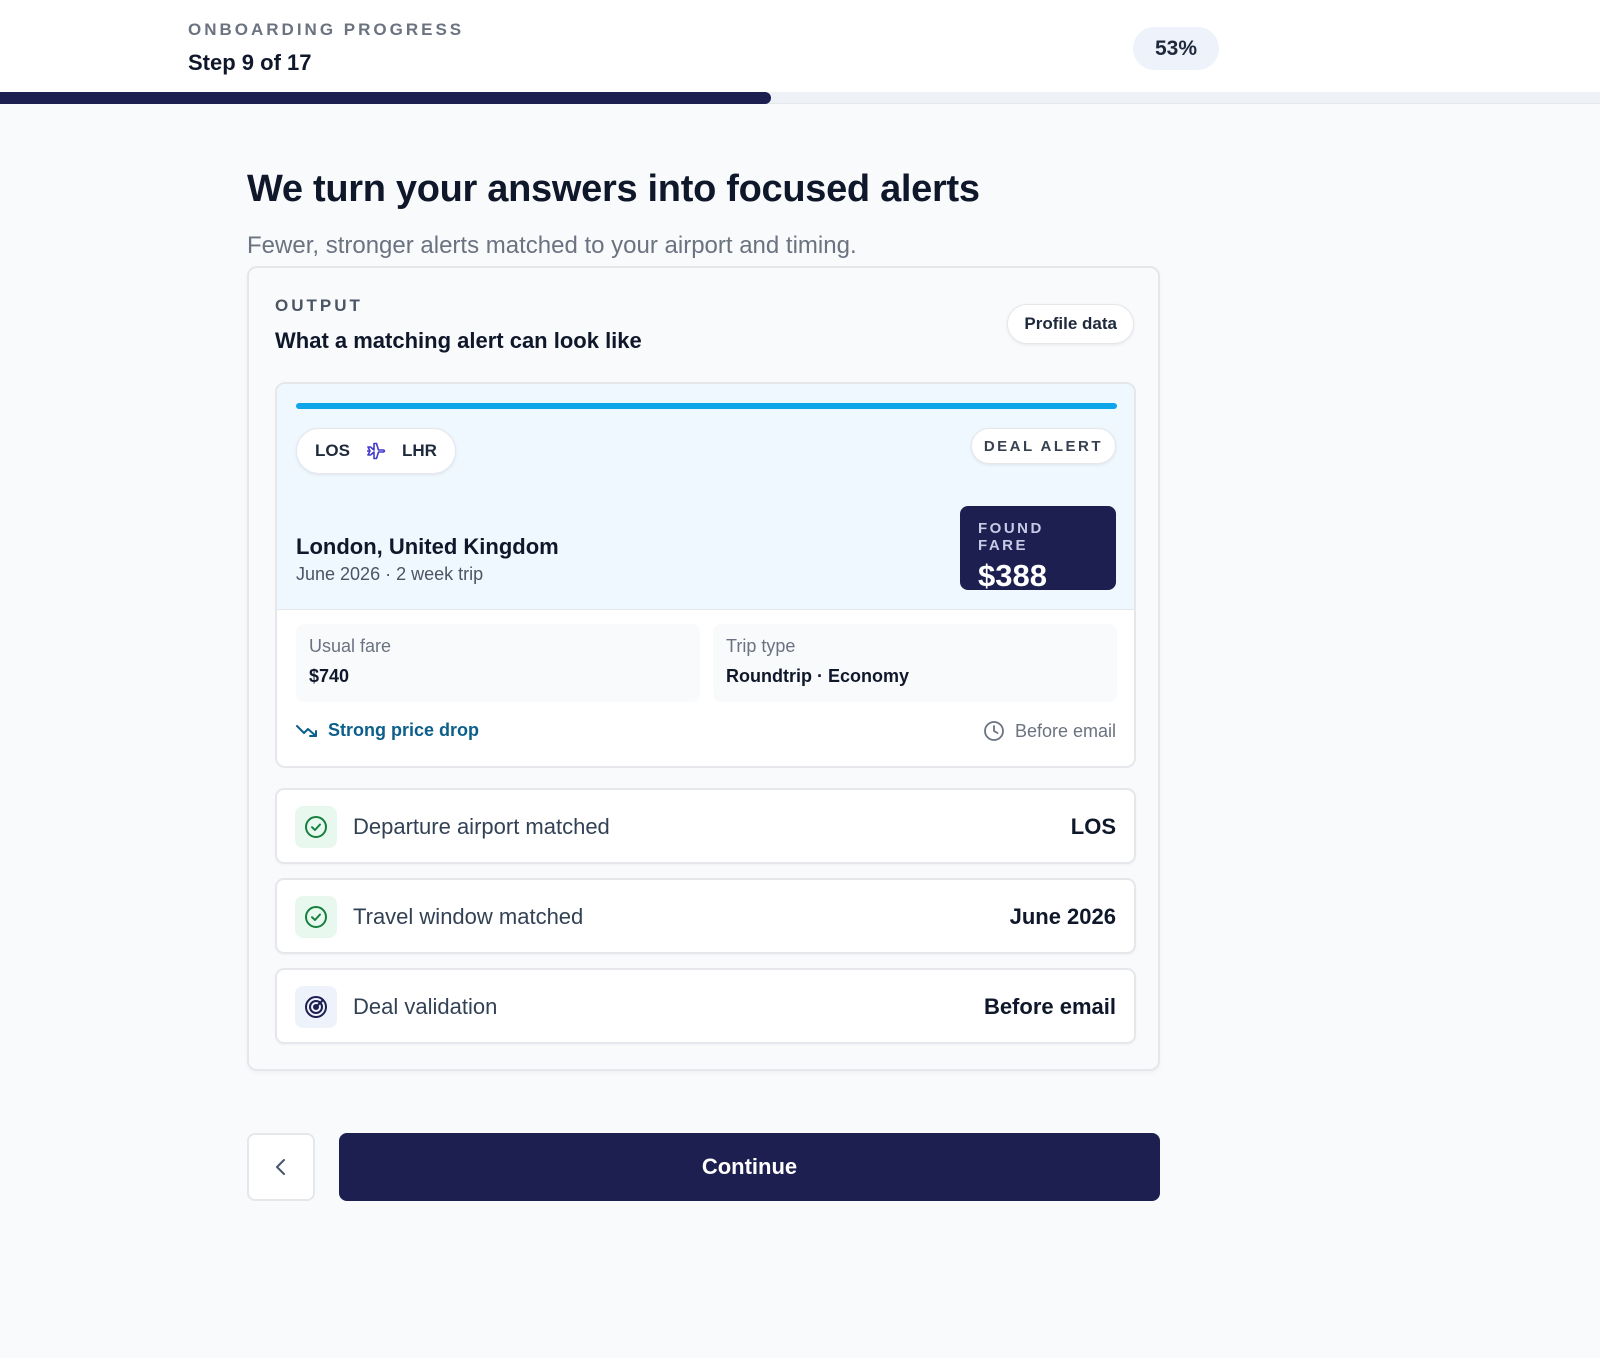 The width and height of the screenshot is (1600, 1358). Describe the element at coordinates (706, 406) in the screenshot. I see `deal-accent-bar` at that location.